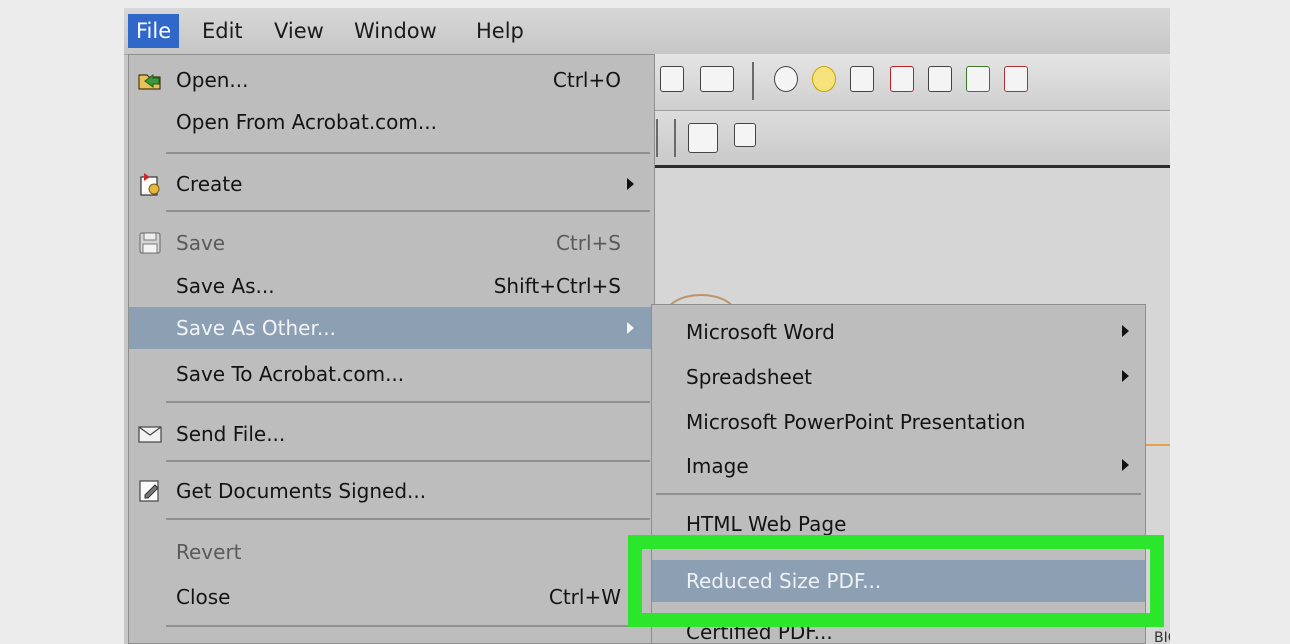  I want to click on submenu-item-html-web-page: HTML Web Page, so click(898, 524).